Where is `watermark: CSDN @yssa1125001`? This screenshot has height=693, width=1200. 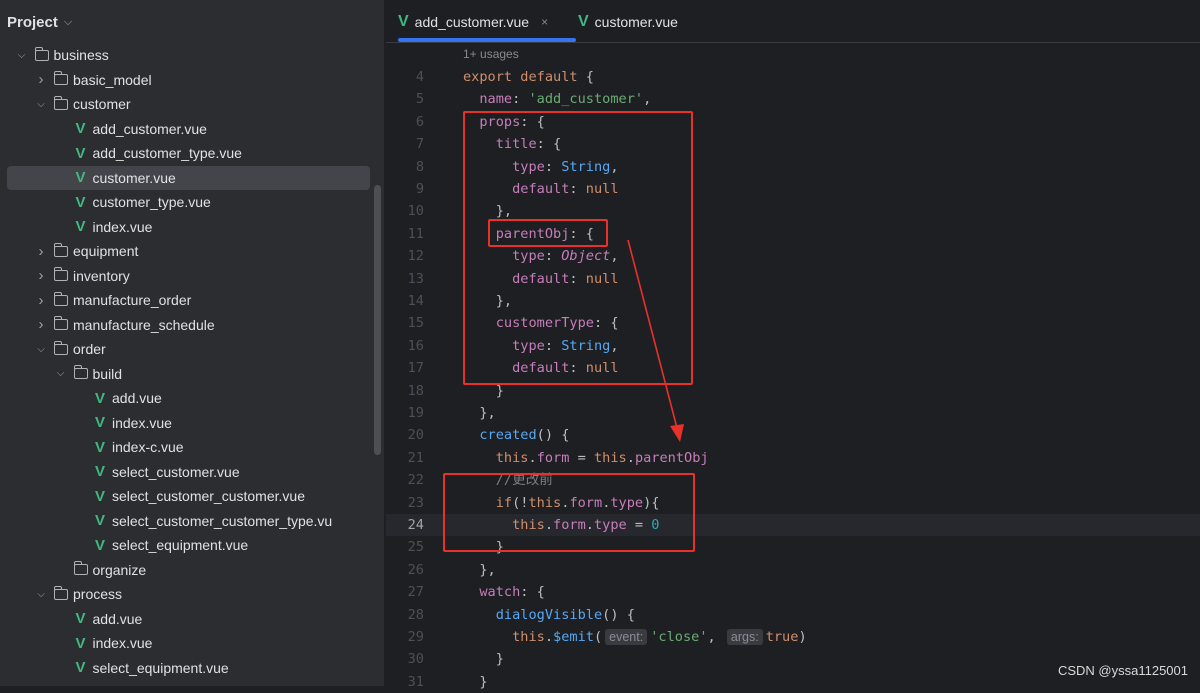
watermark: CSDN @yssa1125001 is located at coordinates (1122, 670).